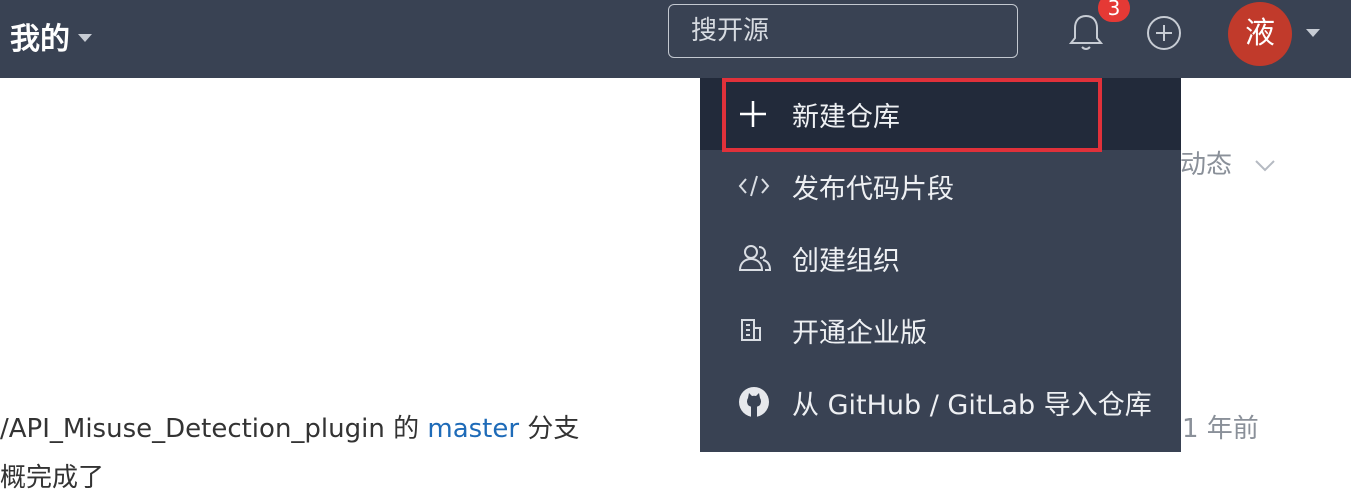 The width and height of the screenshot is (1351, 504). I want to click on menu-item-import: 从 GitHub / GitLab 导入仓库, so click(940, 402).